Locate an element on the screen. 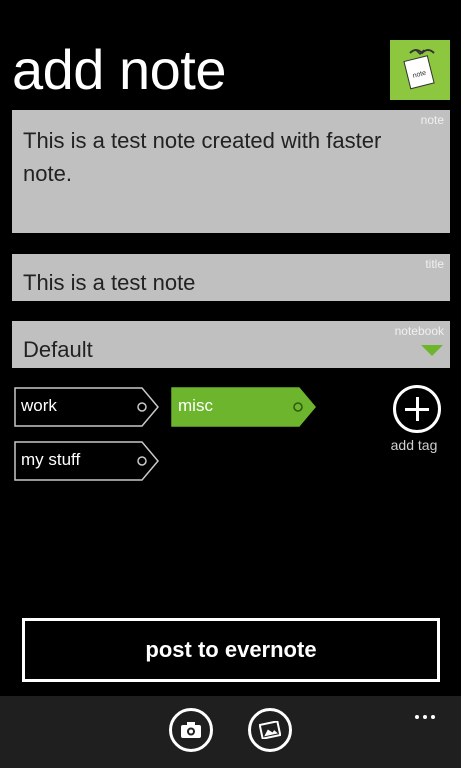  ellipsis-icon is located at coordinates (427, 712).